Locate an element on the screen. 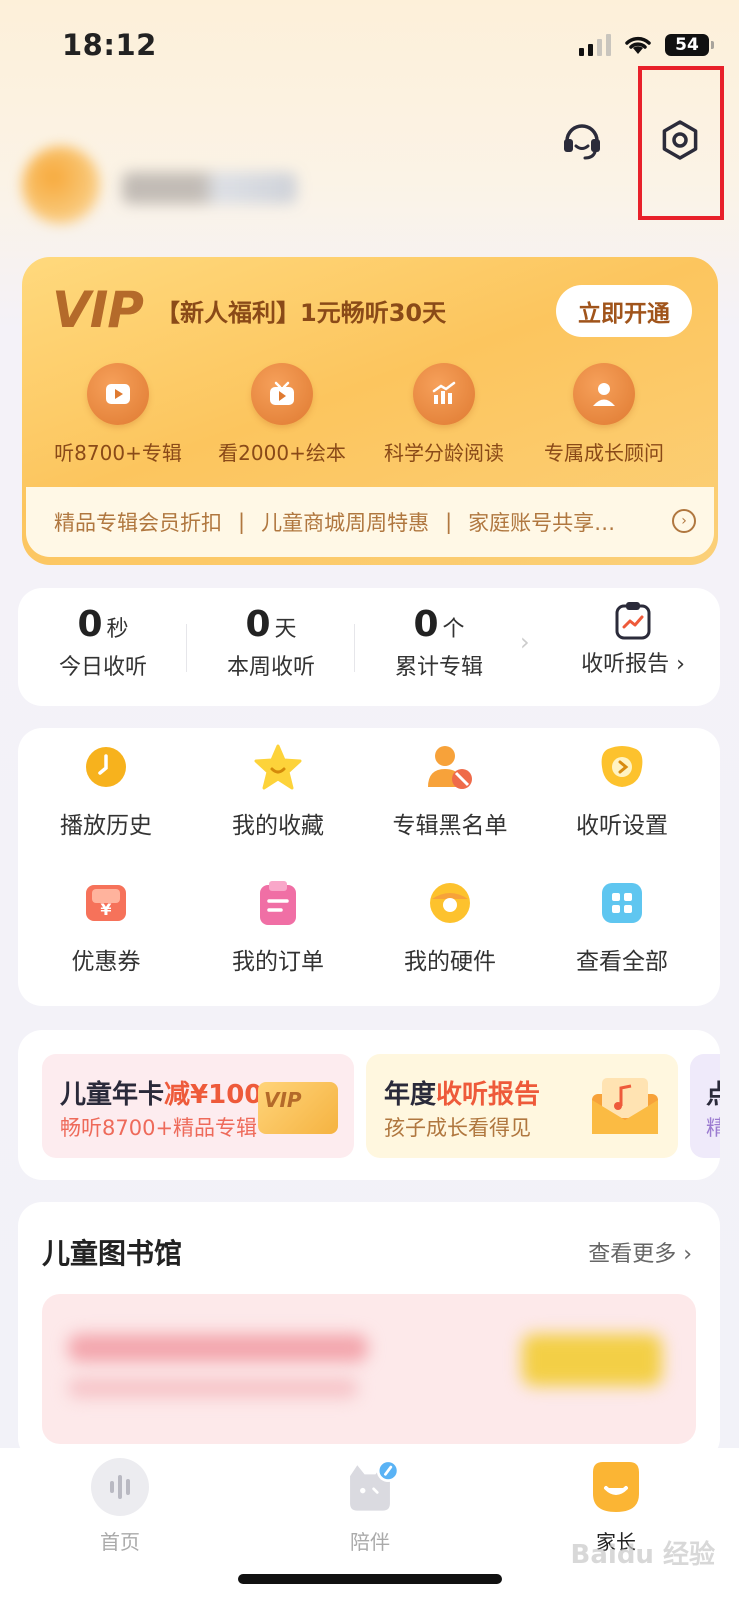 This screenshot has height=1600, width=739. status-icons: 54 is located at coordinates (646, 45).